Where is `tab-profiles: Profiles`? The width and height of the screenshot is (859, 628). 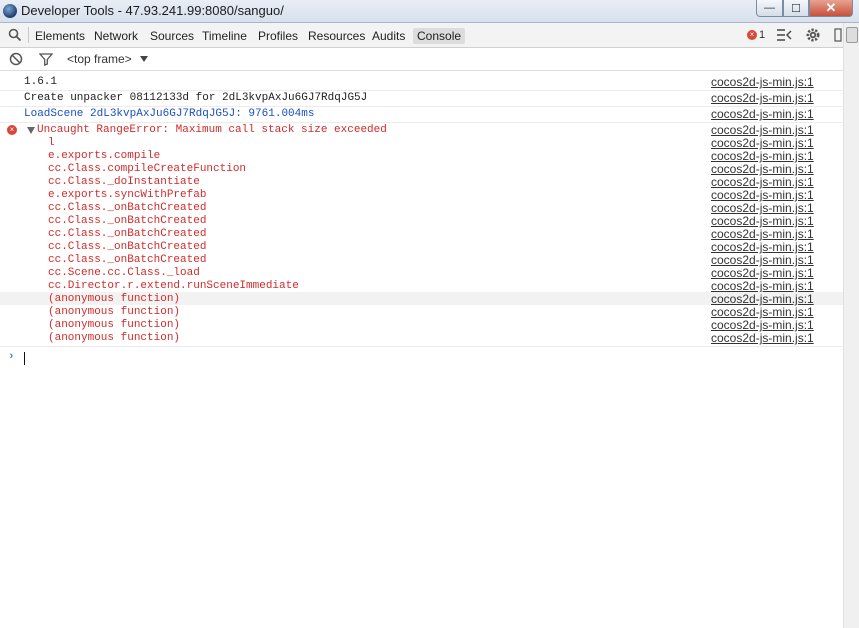 tab-profiles: Profiles is located at coordinates (278, 36).